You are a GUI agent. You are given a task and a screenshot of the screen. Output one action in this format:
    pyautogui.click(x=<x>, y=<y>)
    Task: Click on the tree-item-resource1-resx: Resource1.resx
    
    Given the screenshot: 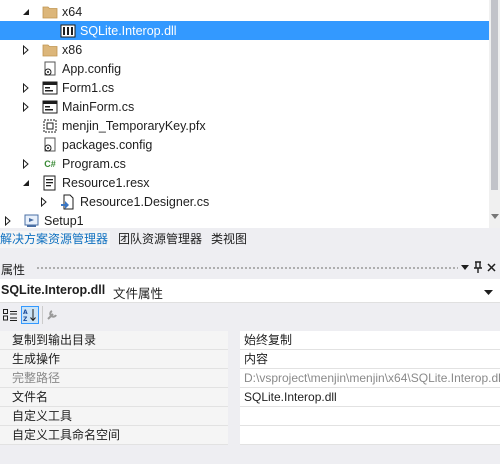 What is the action you would take?
    pyautogui.click(x=244, y=182)
    